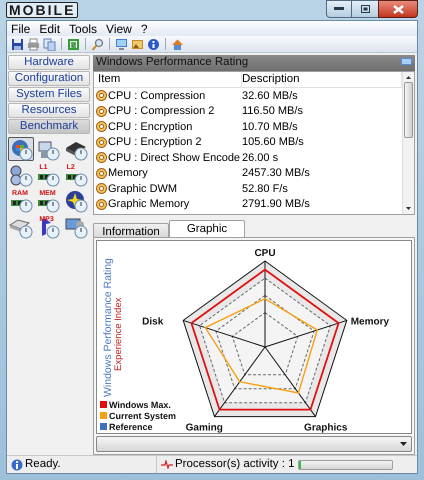 Image resolution: width=424 pixels, height=480 pixels. What do you see at coordinates (49, 29) in the screenshot?
I see `menu-item: Edit` at bounding box center [49, 29].